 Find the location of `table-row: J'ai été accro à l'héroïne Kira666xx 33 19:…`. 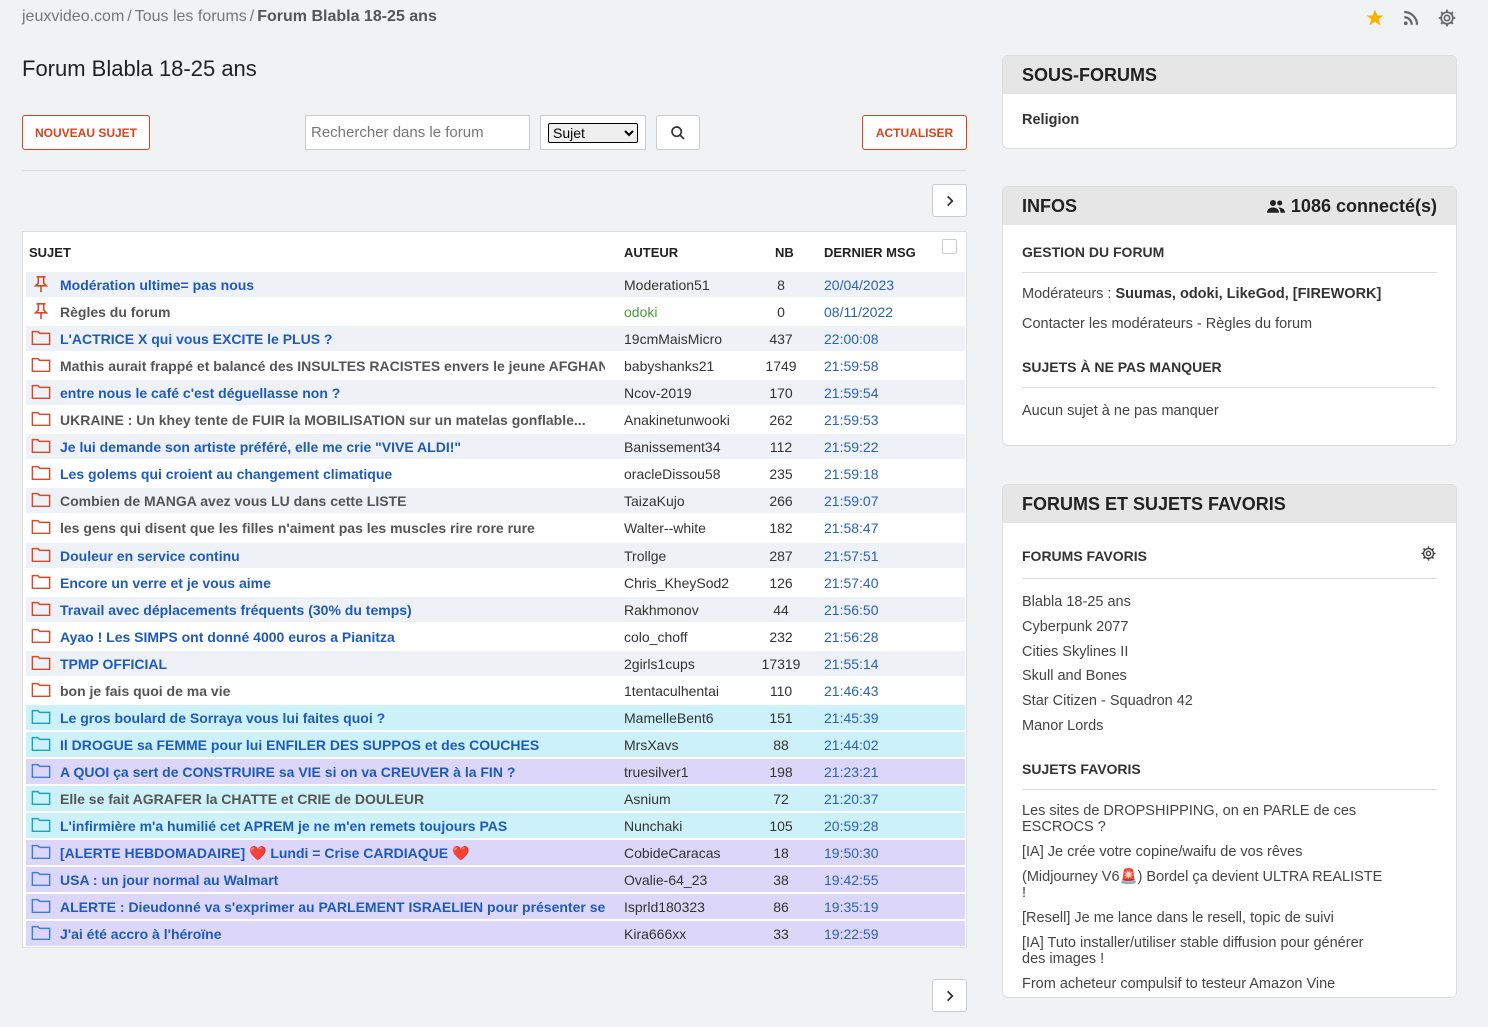

table-row: J'ai été accro à l'héroïne Kira666xx 33 19:… is located at coordinates (495, 933).